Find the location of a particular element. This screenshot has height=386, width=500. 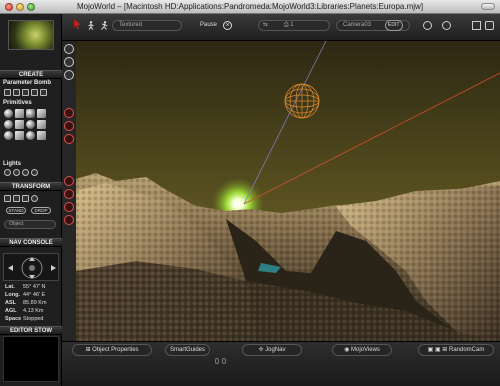

object-editor-icon is located at coordinates (69, 220).